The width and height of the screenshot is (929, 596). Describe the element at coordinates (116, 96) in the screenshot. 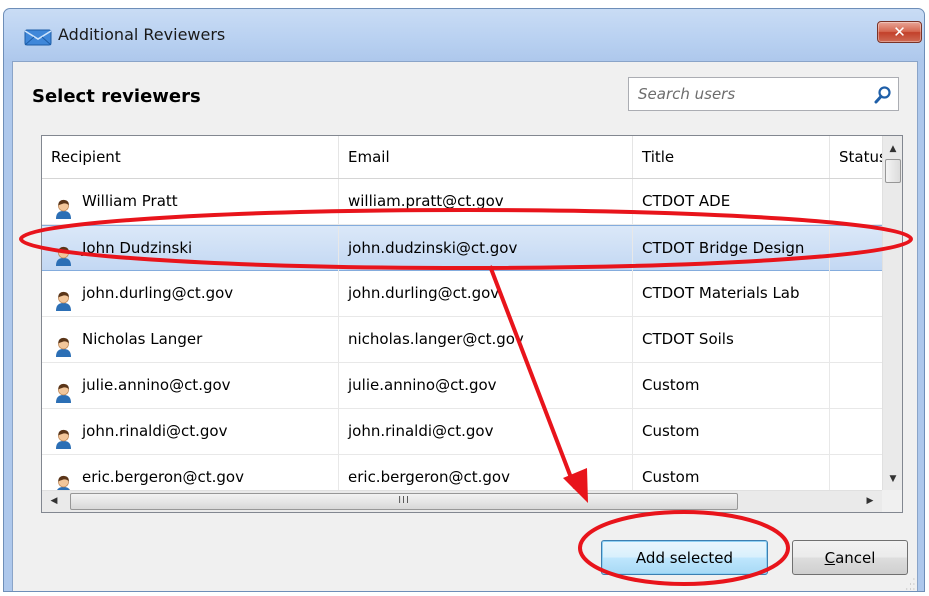

I see `dialog-heading: Select reviewers` at that location.